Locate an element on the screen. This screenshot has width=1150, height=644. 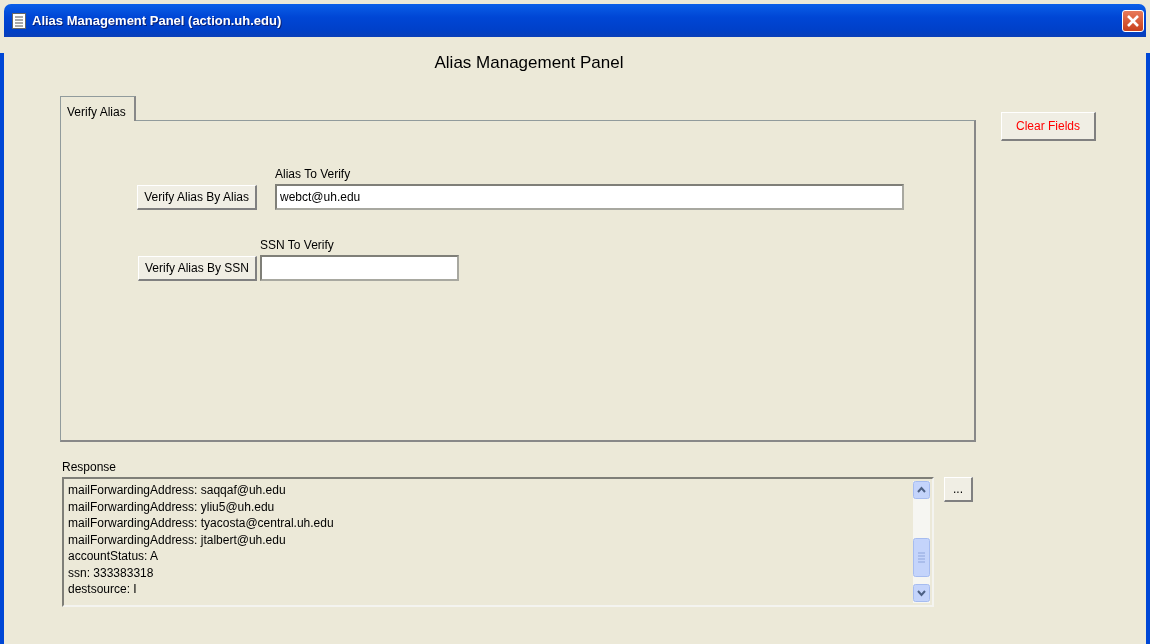
response-line: mailForwardingAddress: jtalbert@uh.edu is located at coordinates (177, 539).